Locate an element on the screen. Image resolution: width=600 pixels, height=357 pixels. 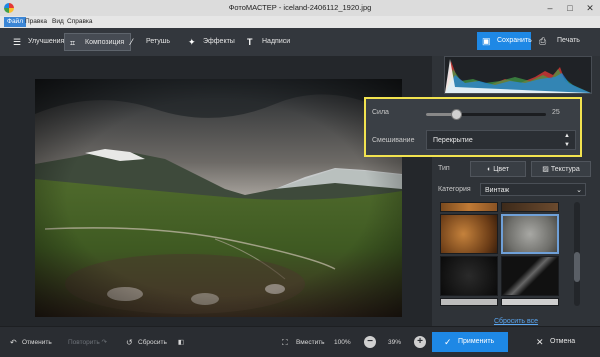
check-icon: ✓ is located at coordinates (448, 342).